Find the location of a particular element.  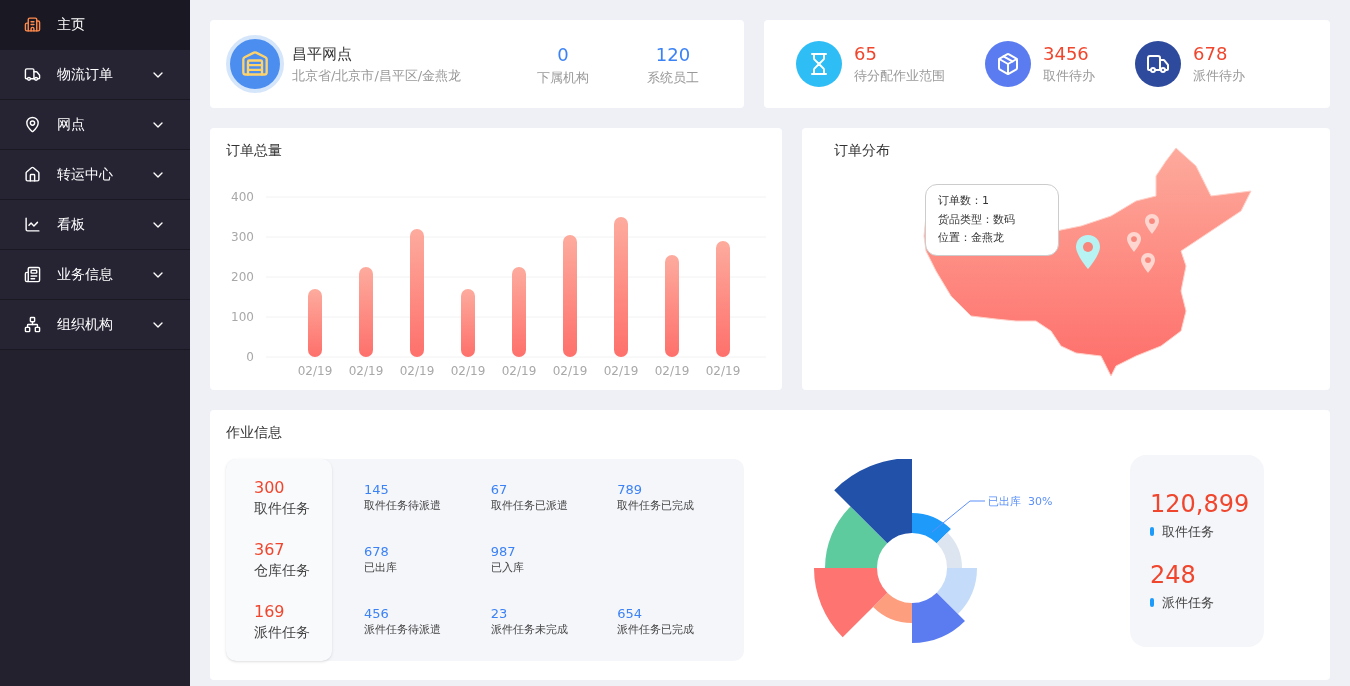

task-count: 678 is located at coordinates (377, 552).